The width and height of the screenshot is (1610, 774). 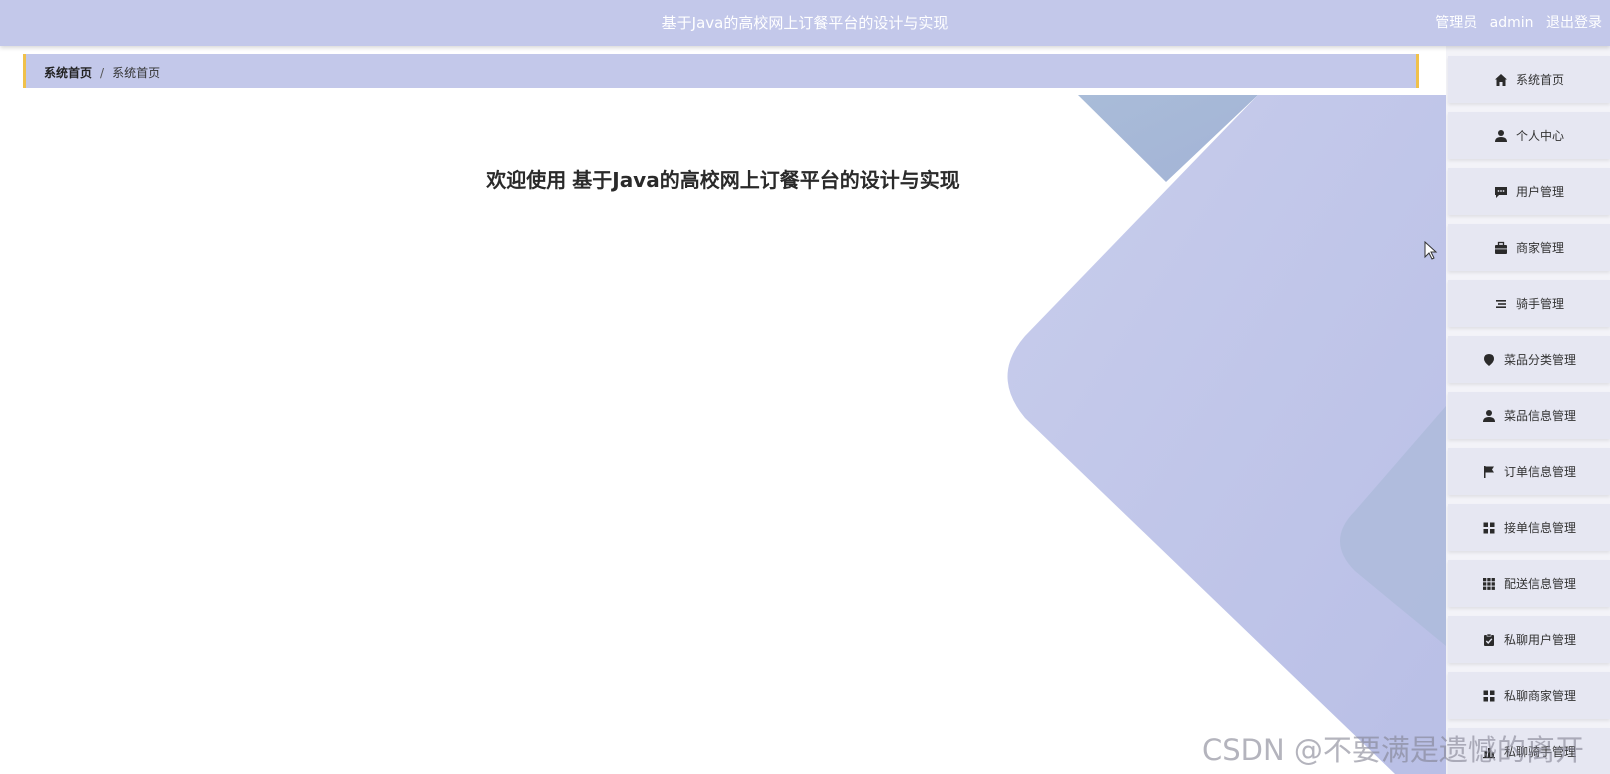 What do you see at coordinates (1539, 472) in the screenshot?
I see `sidebar-item-label: 订单信息管理` at bounding box center [1539, 472].